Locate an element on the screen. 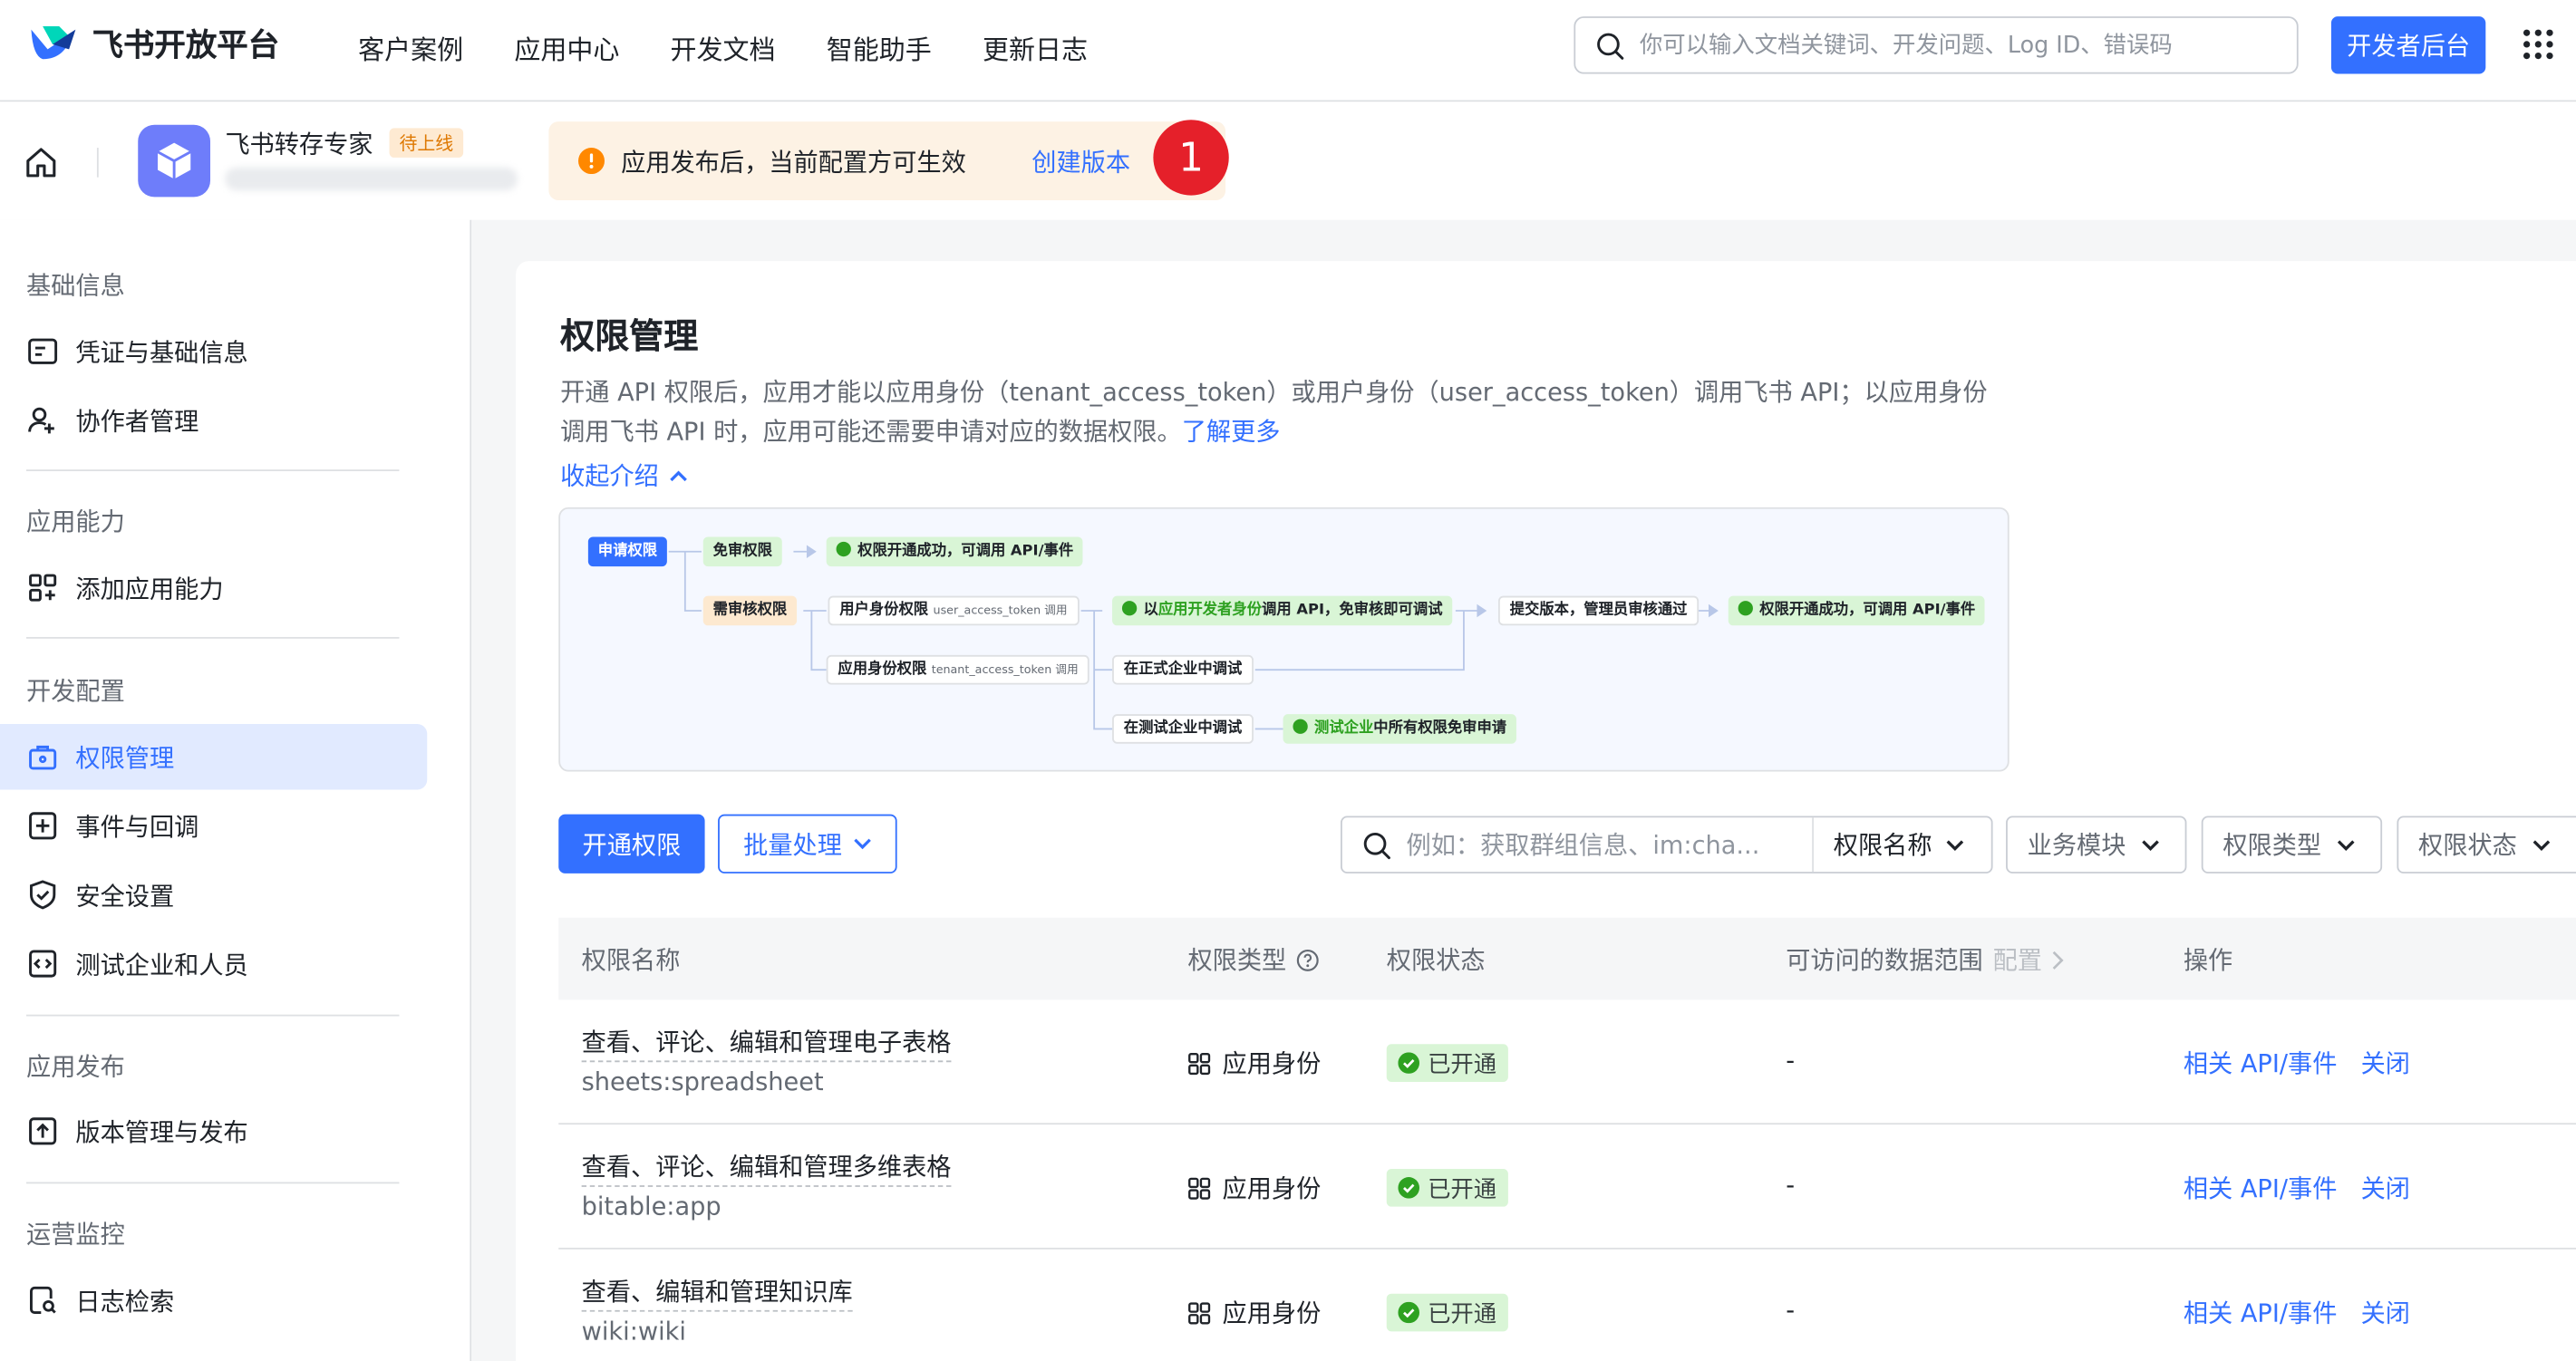 This screenshot has width=2576, height=1361. sidebar-item-add-capability: 添加应用能力 is located at coordinates (213, 588).